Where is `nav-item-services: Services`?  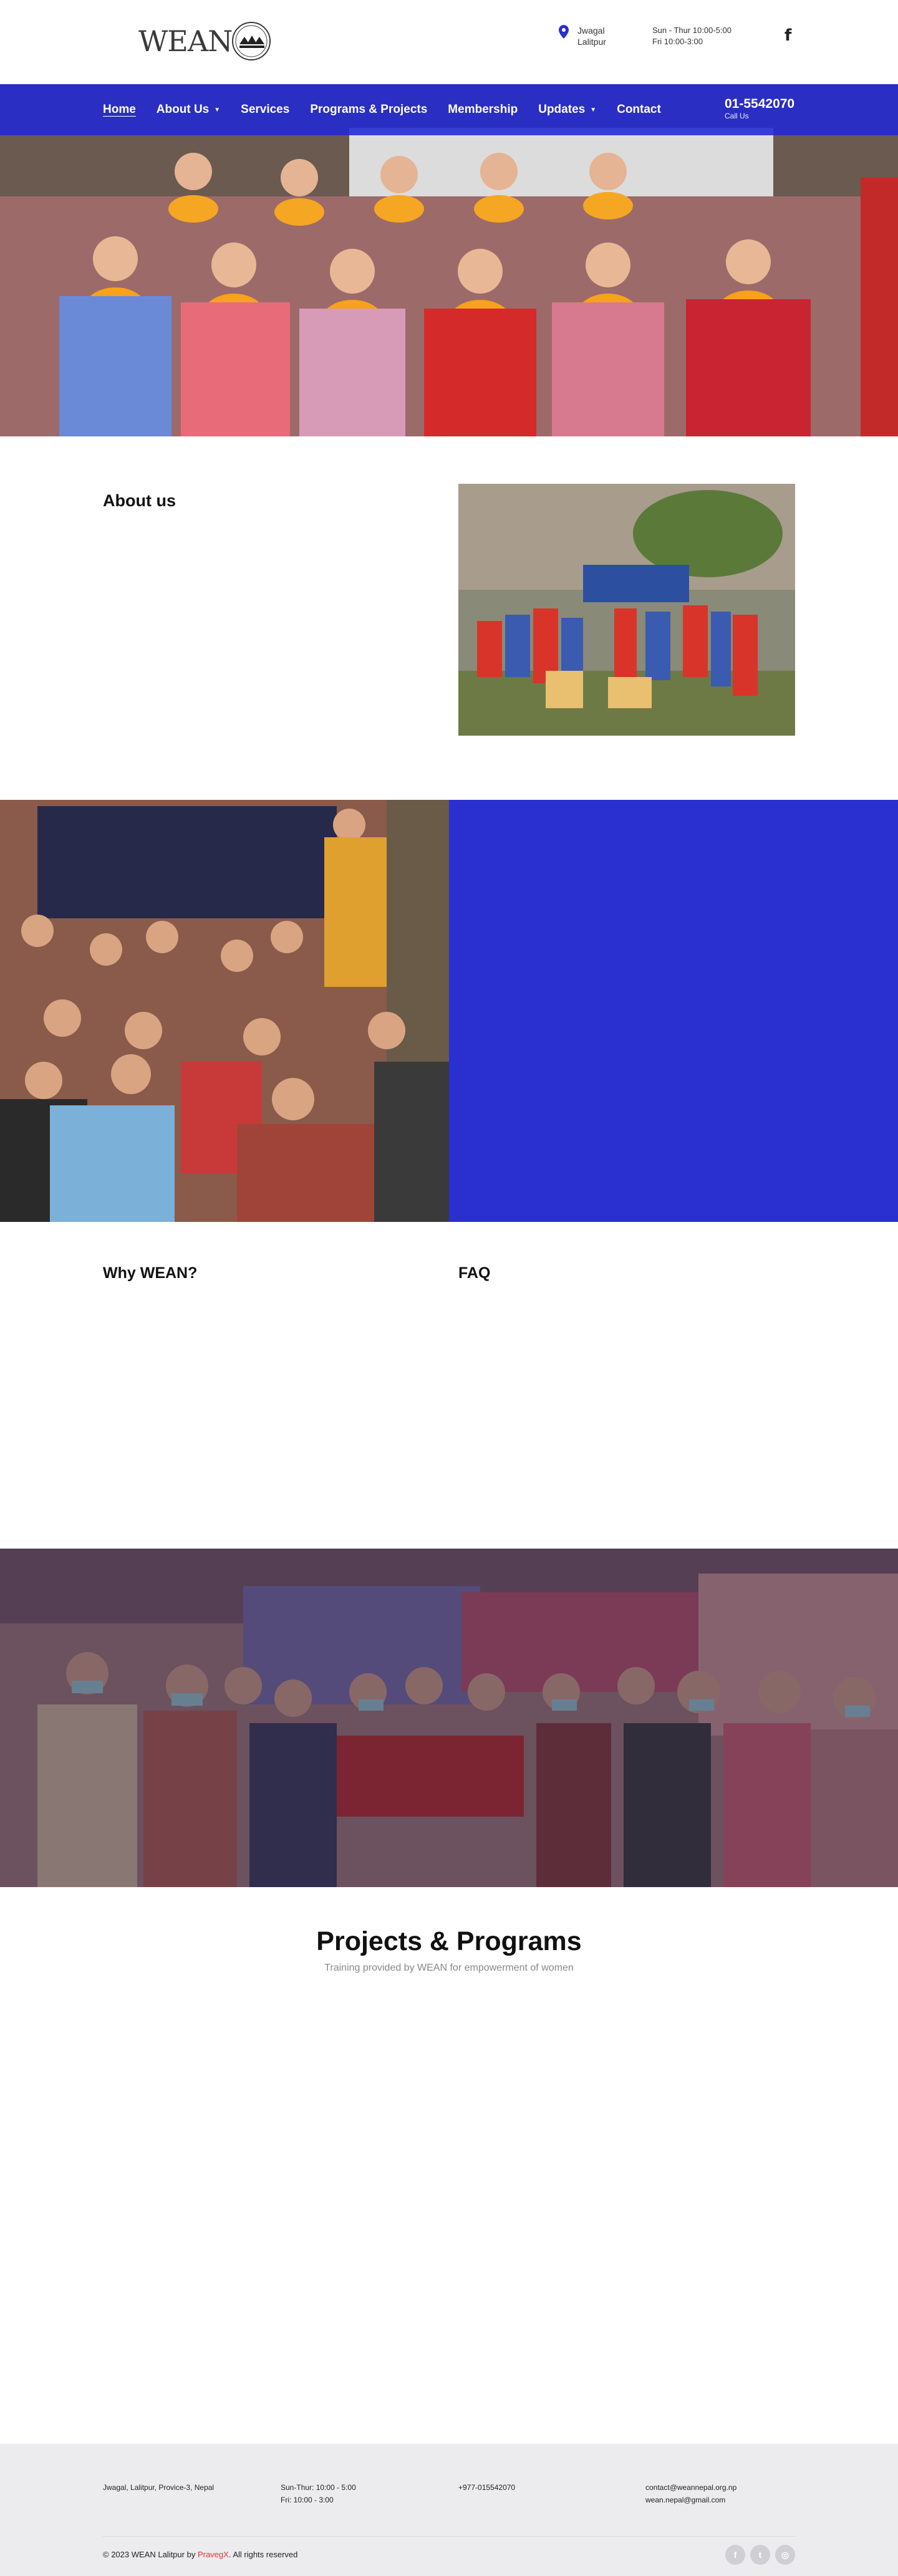 nav-item-services: Services is located at coordinates (265, 110).